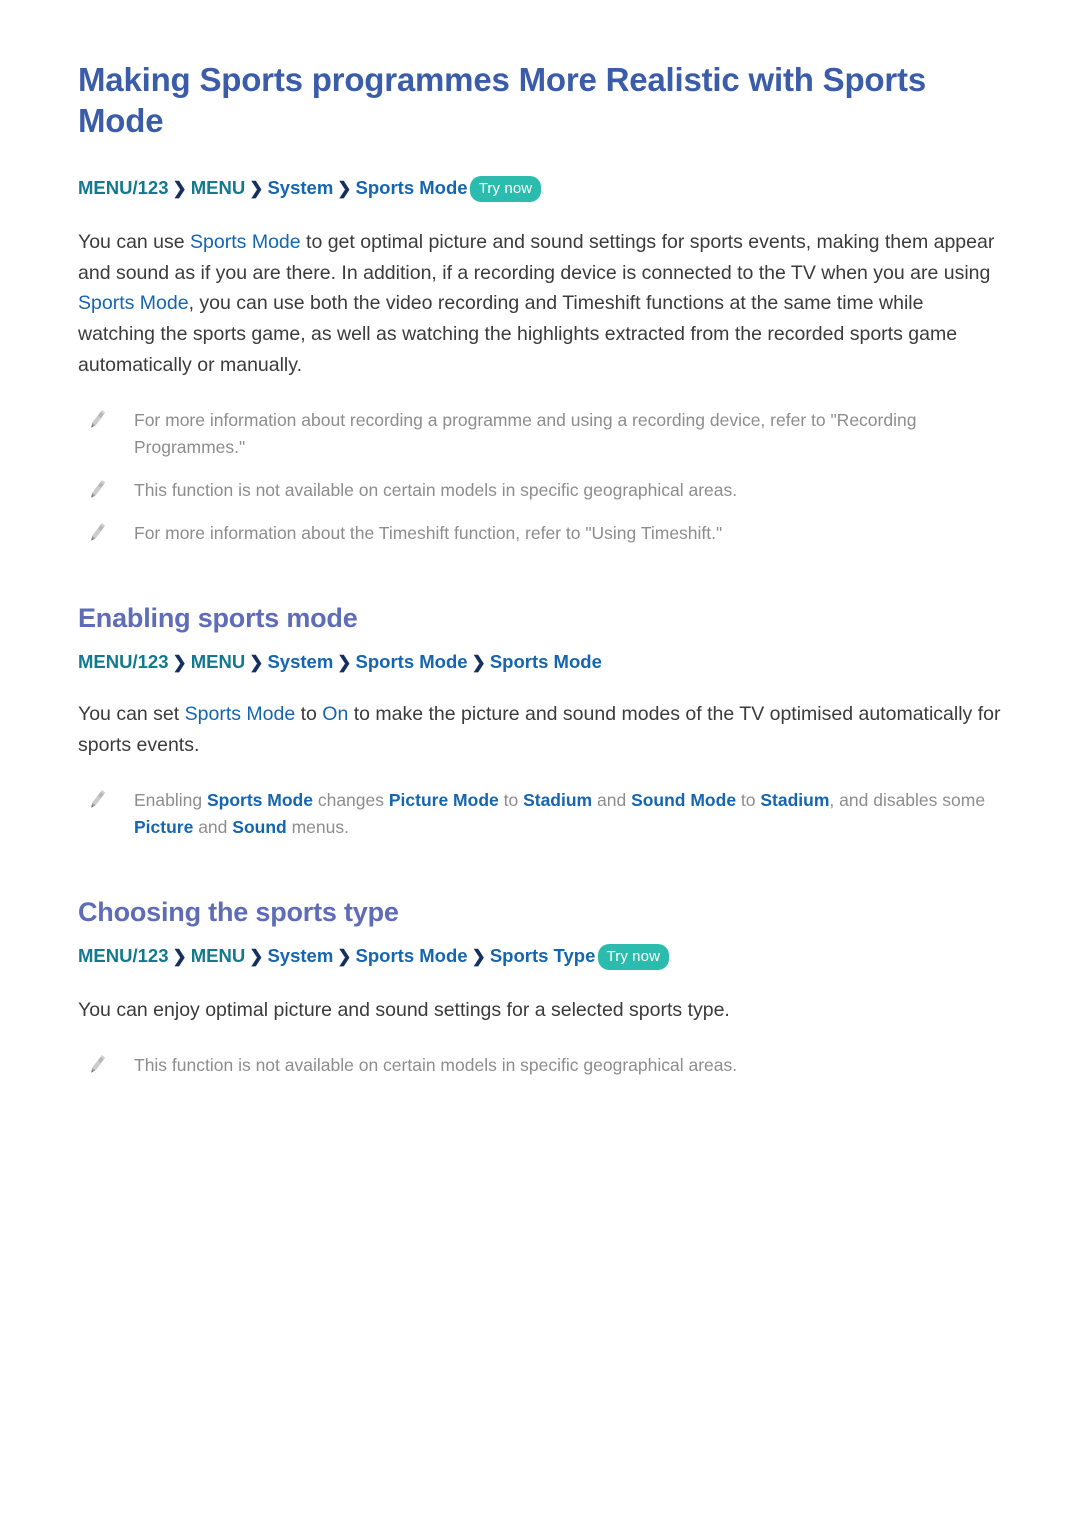 The image size is (1080, 1527). I want to click on enabling-text-1: You can set, so click(131, 714).